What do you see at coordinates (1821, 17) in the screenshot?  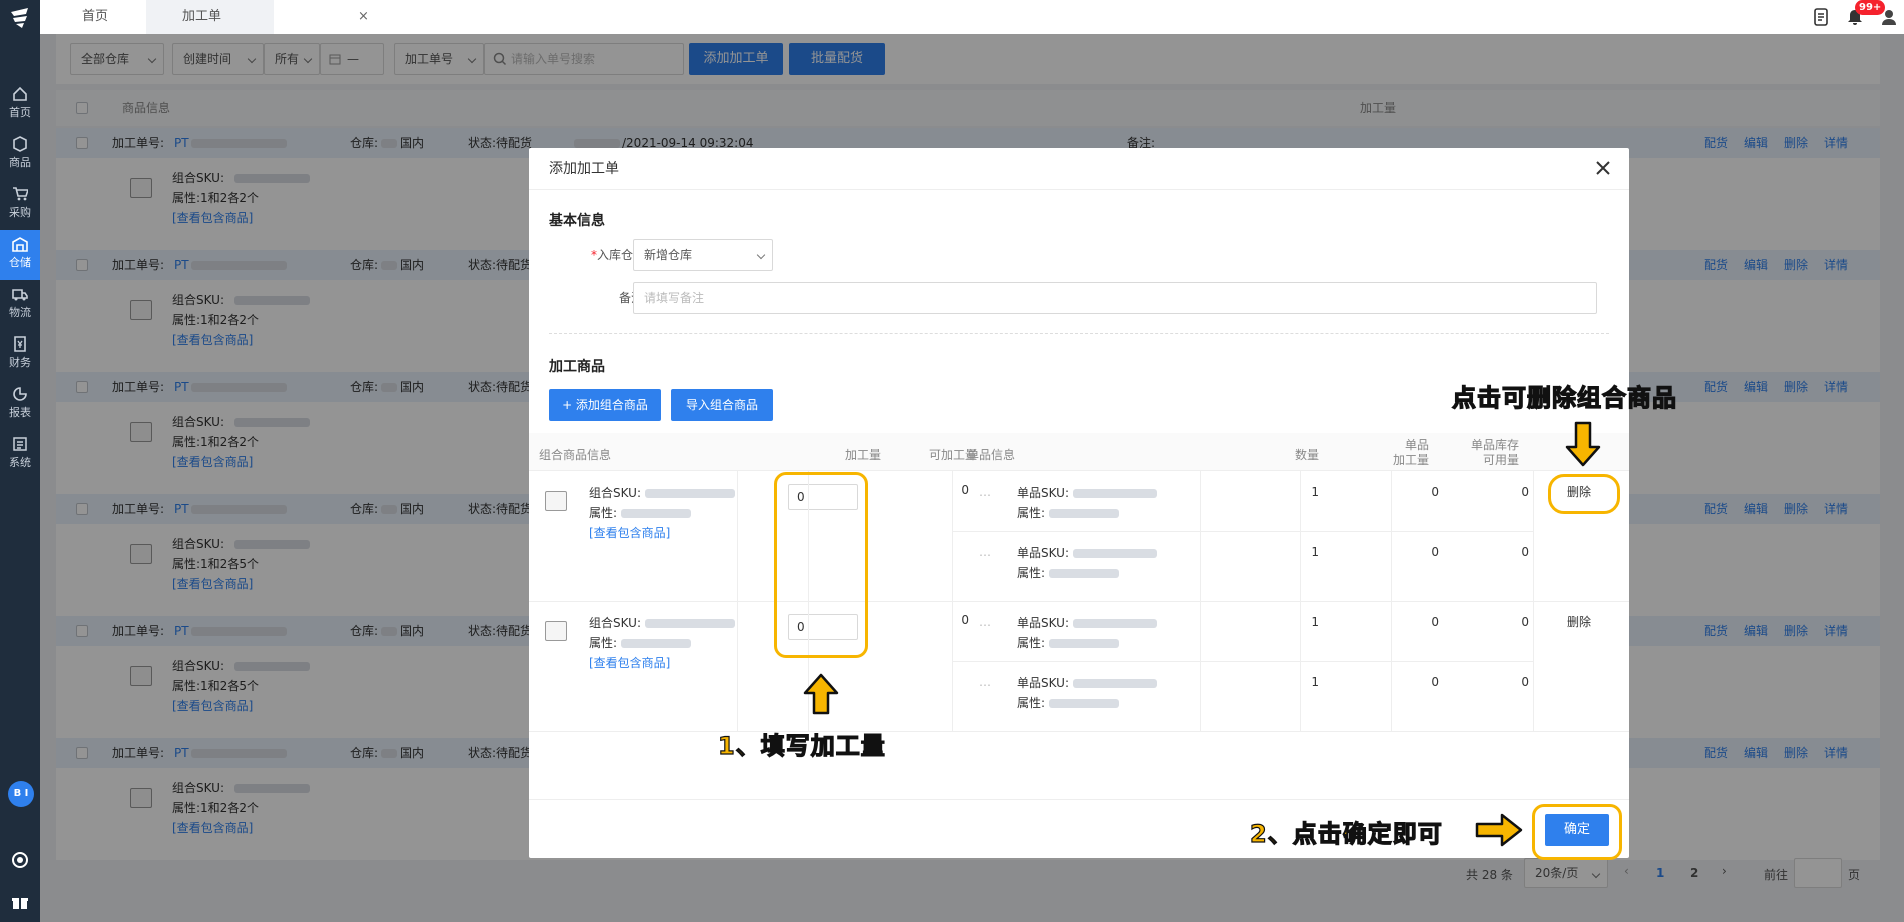 I see `task-list-icon` at bounding box center [1821, 17].